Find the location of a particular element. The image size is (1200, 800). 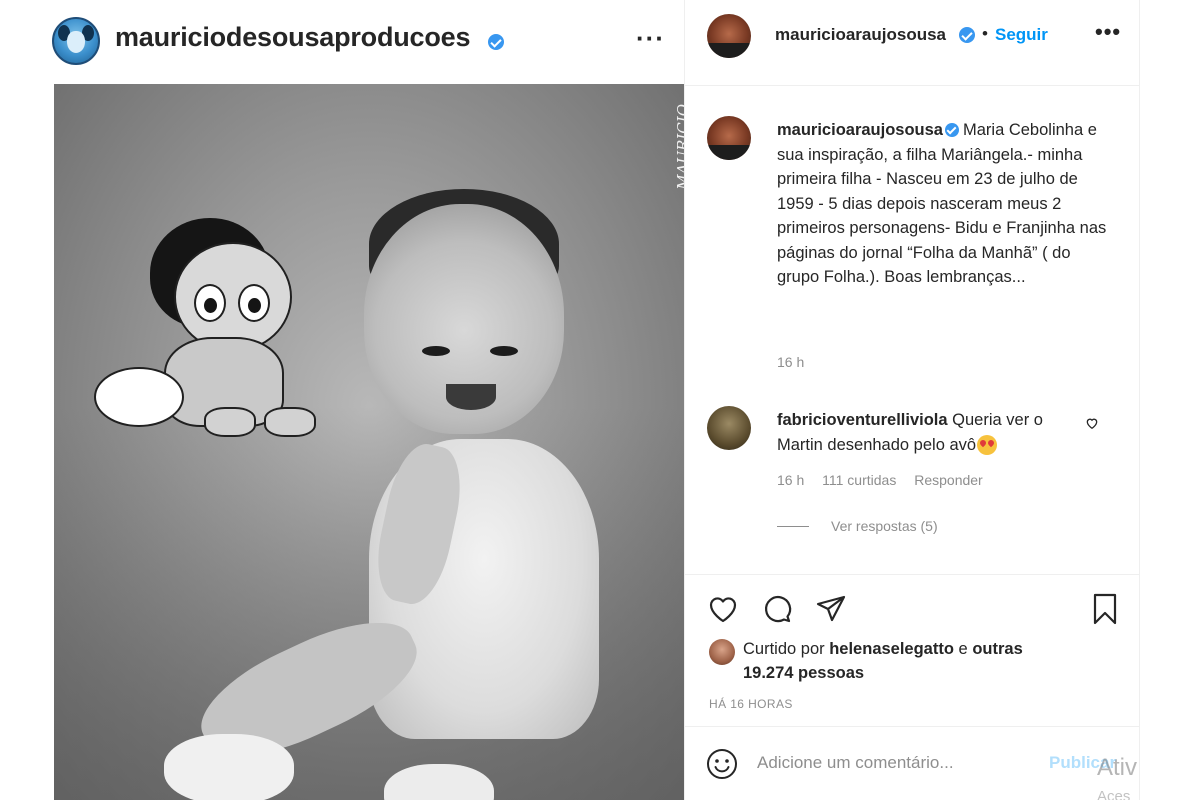

cartoon-toddler-illustration is located at coordinates (214, 337).